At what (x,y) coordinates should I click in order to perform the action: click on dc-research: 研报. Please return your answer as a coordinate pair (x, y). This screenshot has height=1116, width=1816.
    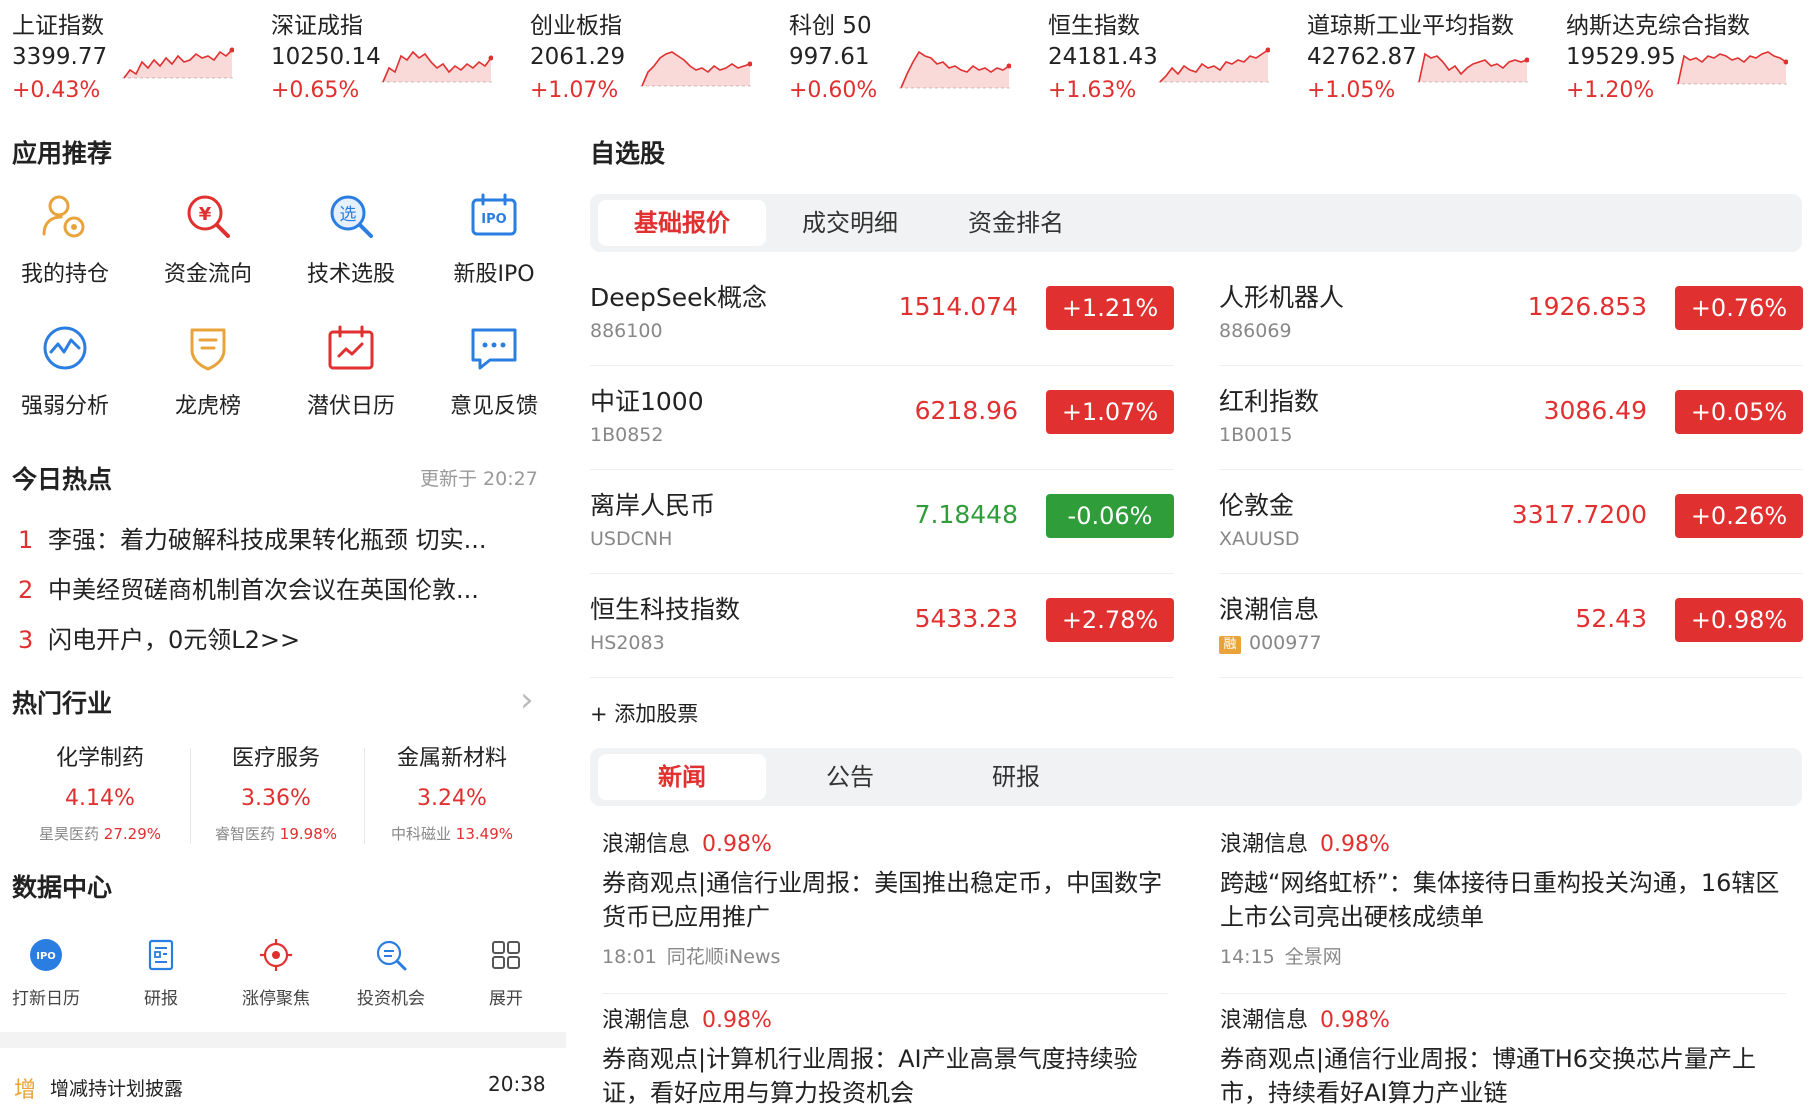
    Looking at the image, I should click on (161, 973).